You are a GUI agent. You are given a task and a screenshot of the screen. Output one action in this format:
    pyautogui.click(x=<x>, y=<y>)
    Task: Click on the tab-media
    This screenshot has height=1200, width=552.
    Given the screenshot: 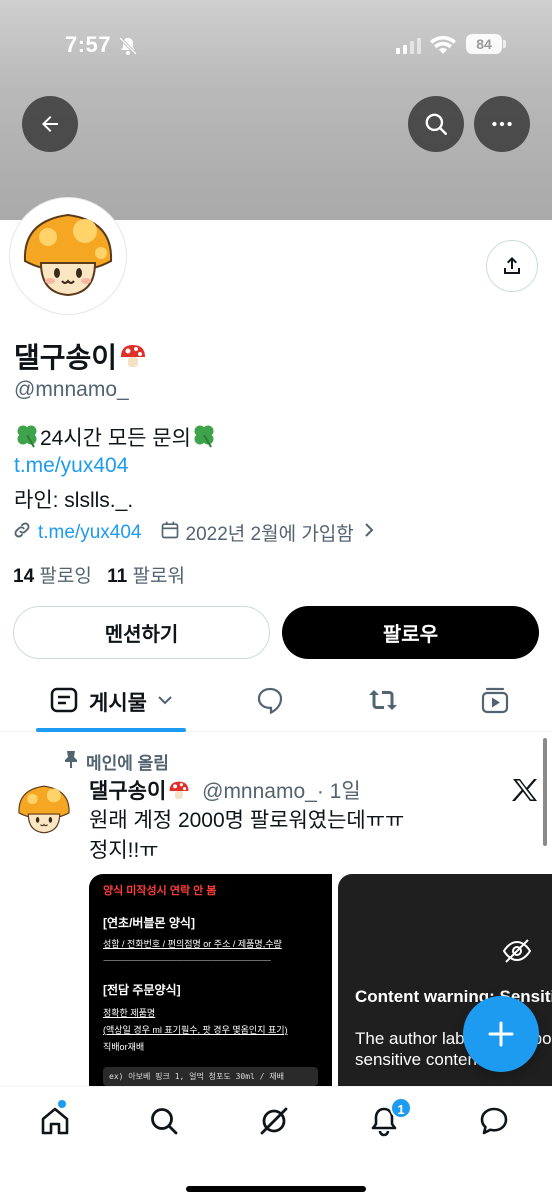 What is the action you would take?
    pyautogui.click(x=495, y=702)
    